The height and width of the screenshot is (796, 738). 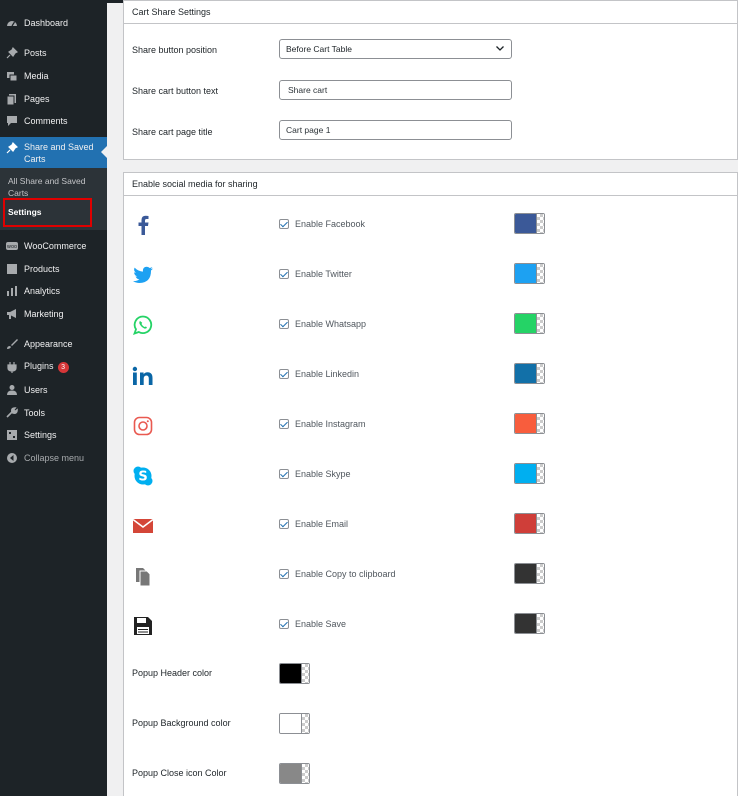 I want to click on instagram-icon, so click(x=143, y=426).